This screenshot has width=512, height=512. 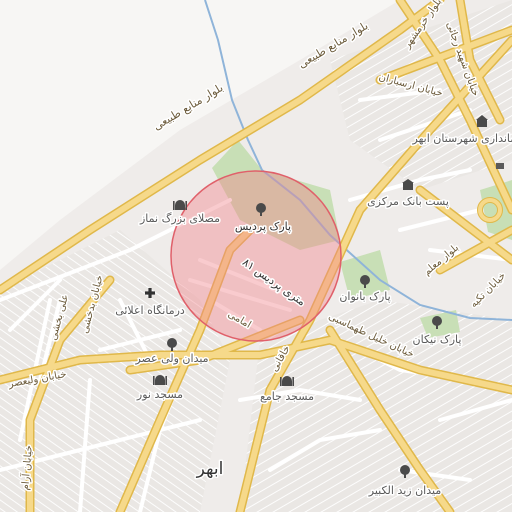 I want to click on poi-label: مصلای بزرگ نماز, so click(x=179, y=218).